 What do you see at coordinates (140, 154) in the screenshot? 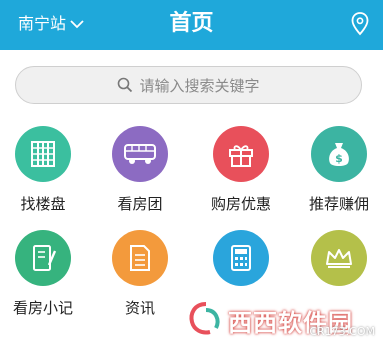
I see `bus-icon` at bounding box center [140, 154].